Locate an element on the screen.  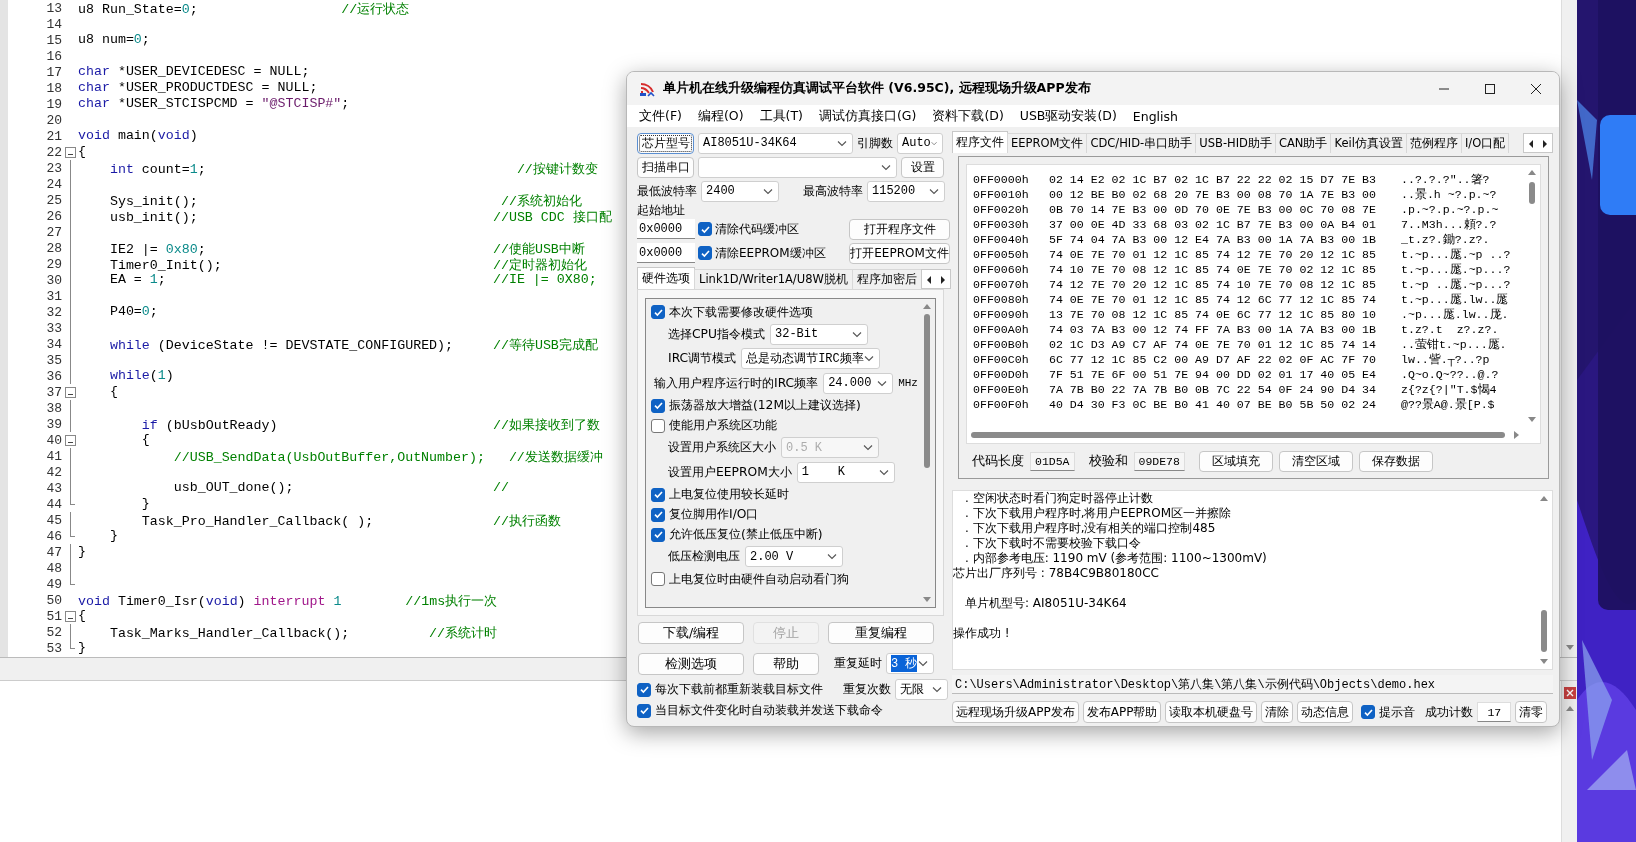
line-number: 37 is located at coordinates (53, 392).